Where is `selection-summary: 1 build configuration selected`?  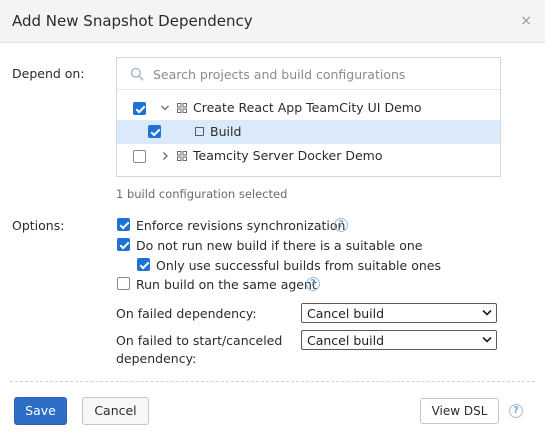
selection-summary: 1 build configuration selected is located at coordinates (202, 194).